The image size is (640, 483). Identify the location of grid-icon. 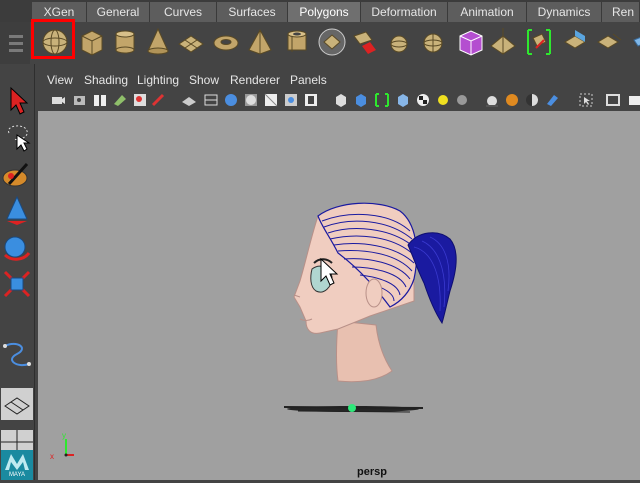
(189, 100).